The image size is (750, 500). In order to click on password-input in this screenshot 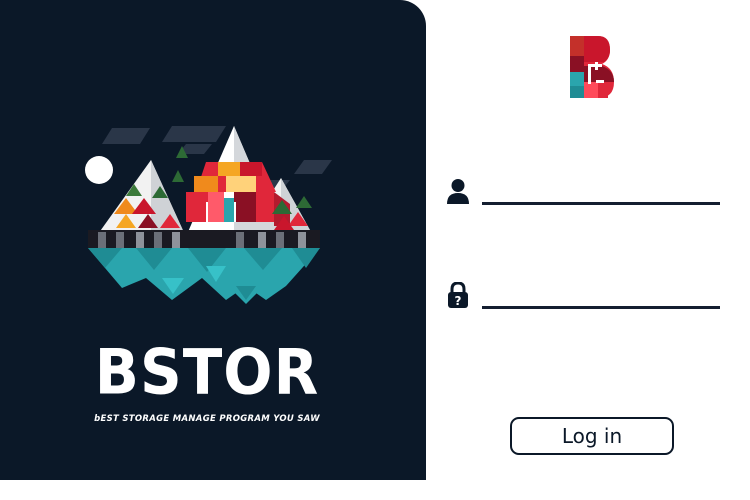, I will do `click(601, 295)`.